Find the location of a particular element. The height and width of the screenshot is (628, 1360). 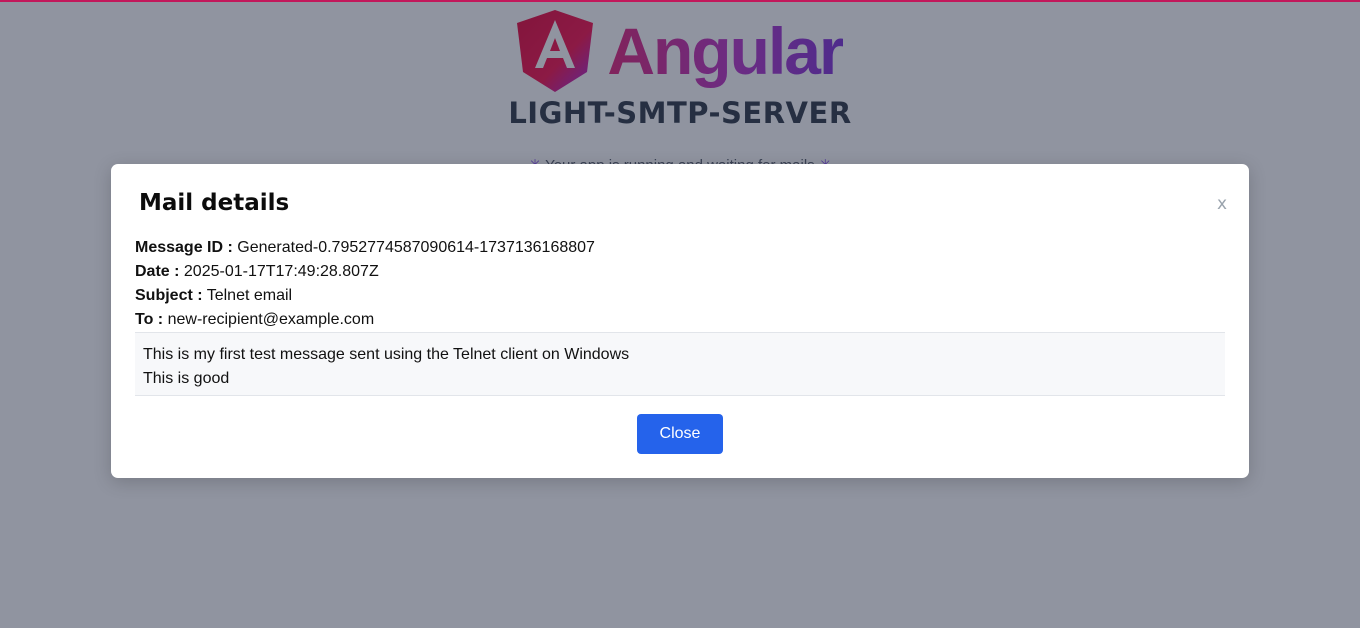

date-label: Date : is located at coordinates (157, 271).